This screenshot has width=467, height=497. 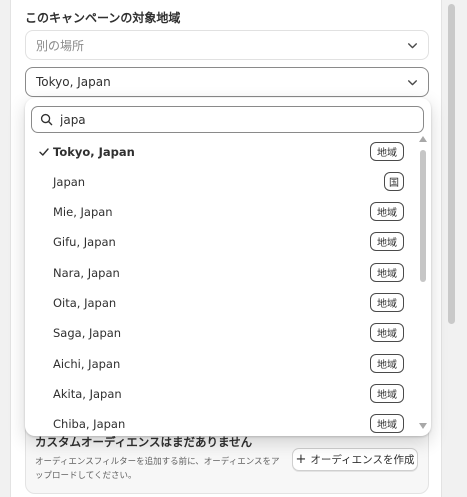 What do you see at coordinates (85, 303) in the screenshot?
I see `result-item-label: Oita, Japan` at bounding box center [85, 303].